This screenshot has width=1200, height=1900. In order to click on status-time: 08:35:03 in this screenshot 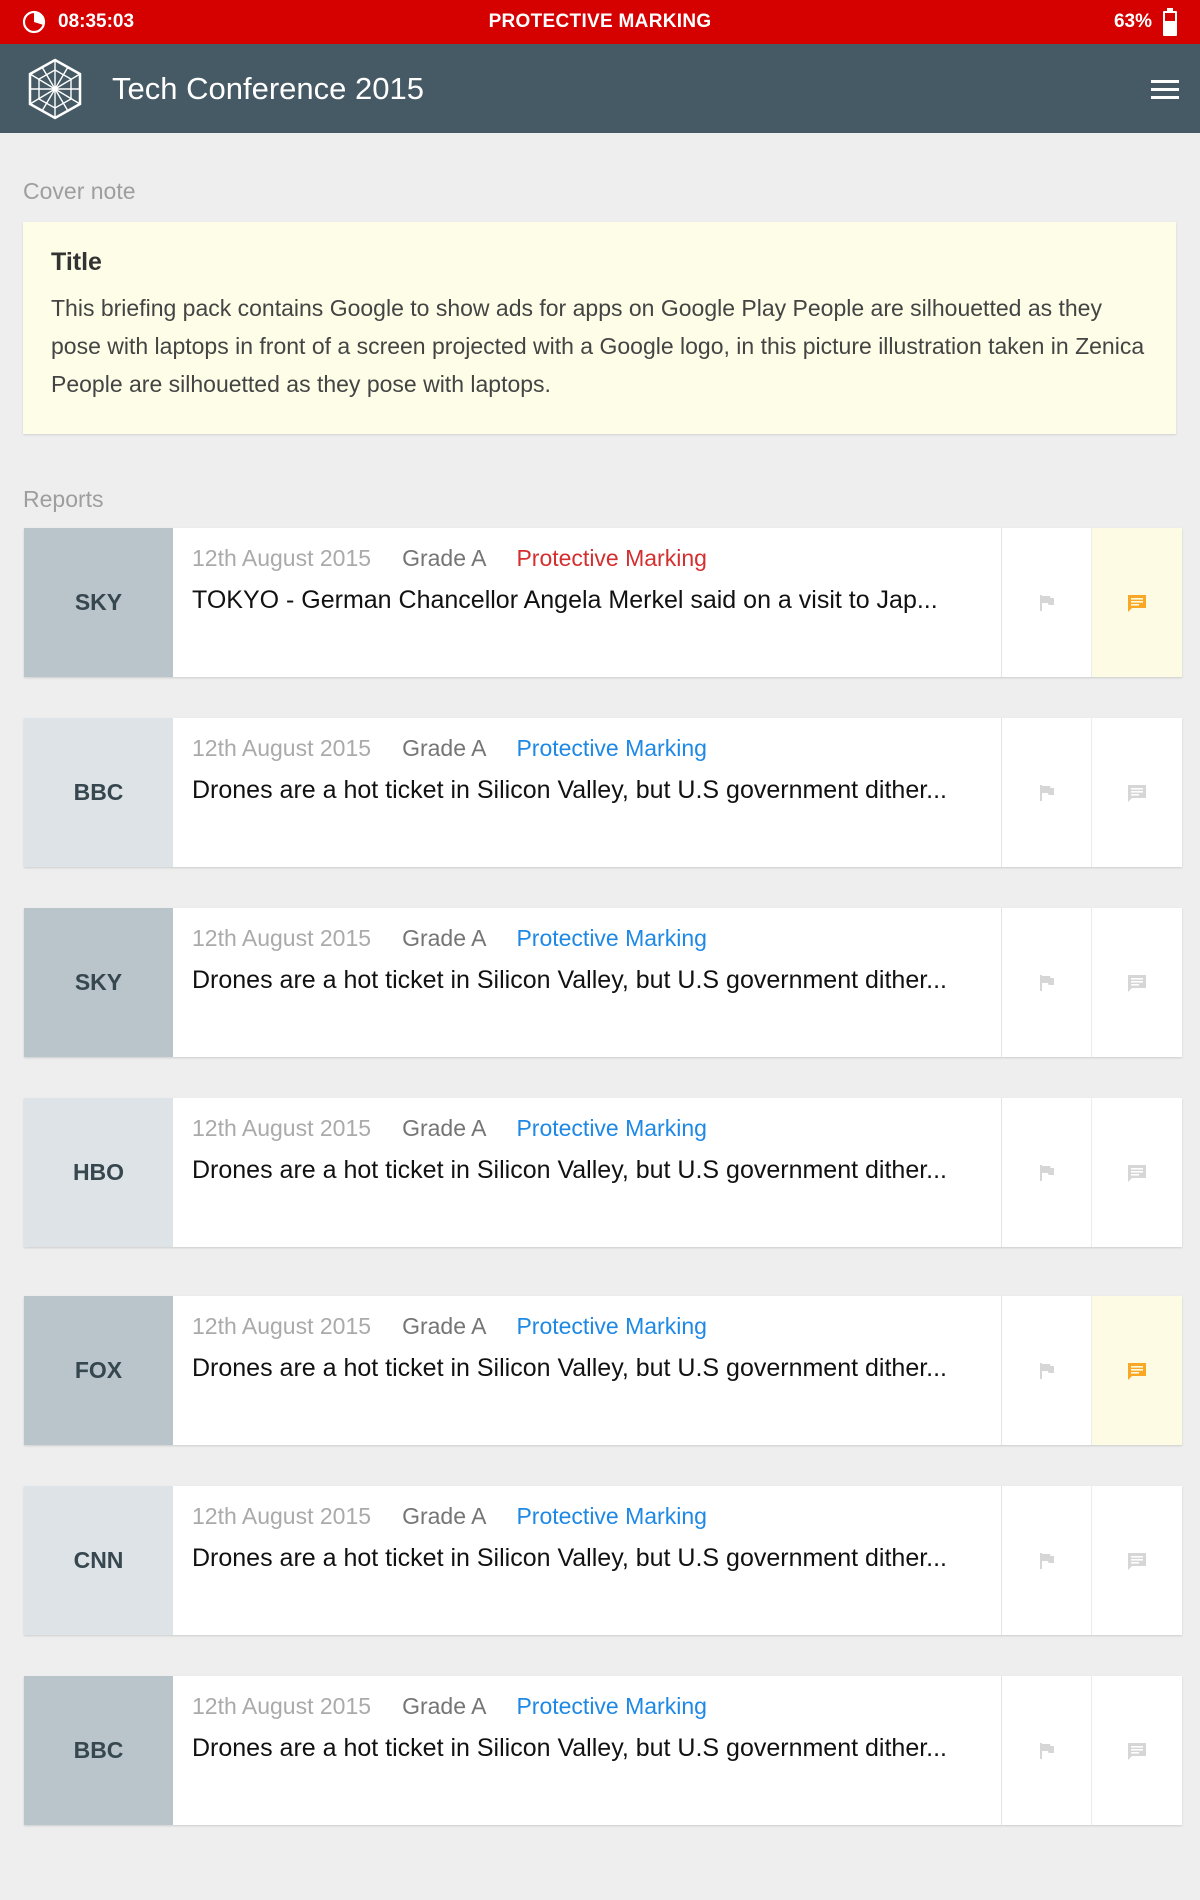, I will do `click(96, 21)`.